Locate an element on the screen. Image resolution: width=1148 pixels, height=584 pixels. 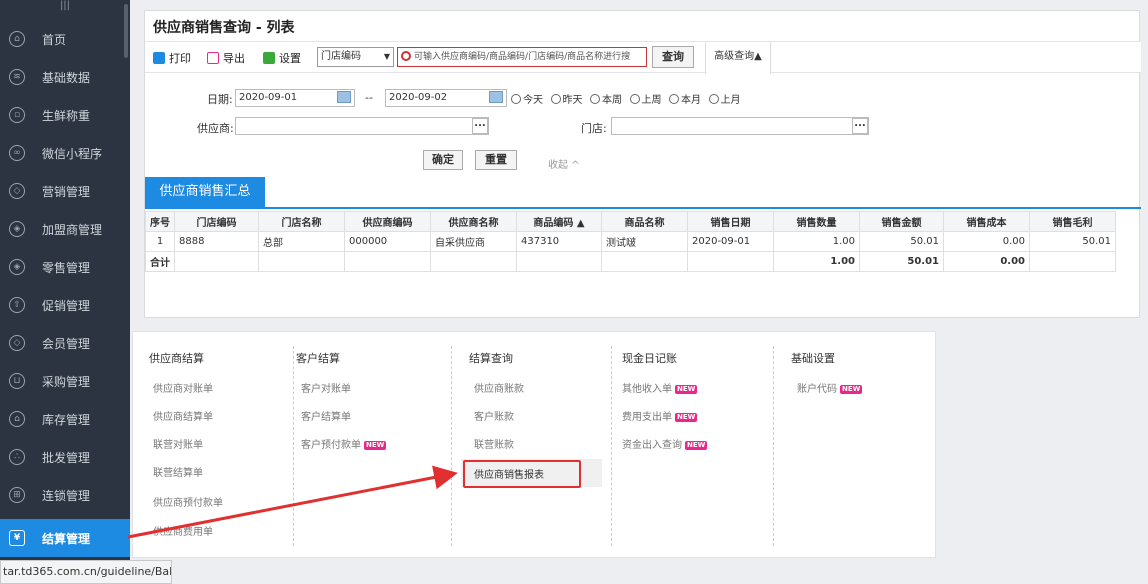
reset-button: 重置 is located at coordinates (496, 160).